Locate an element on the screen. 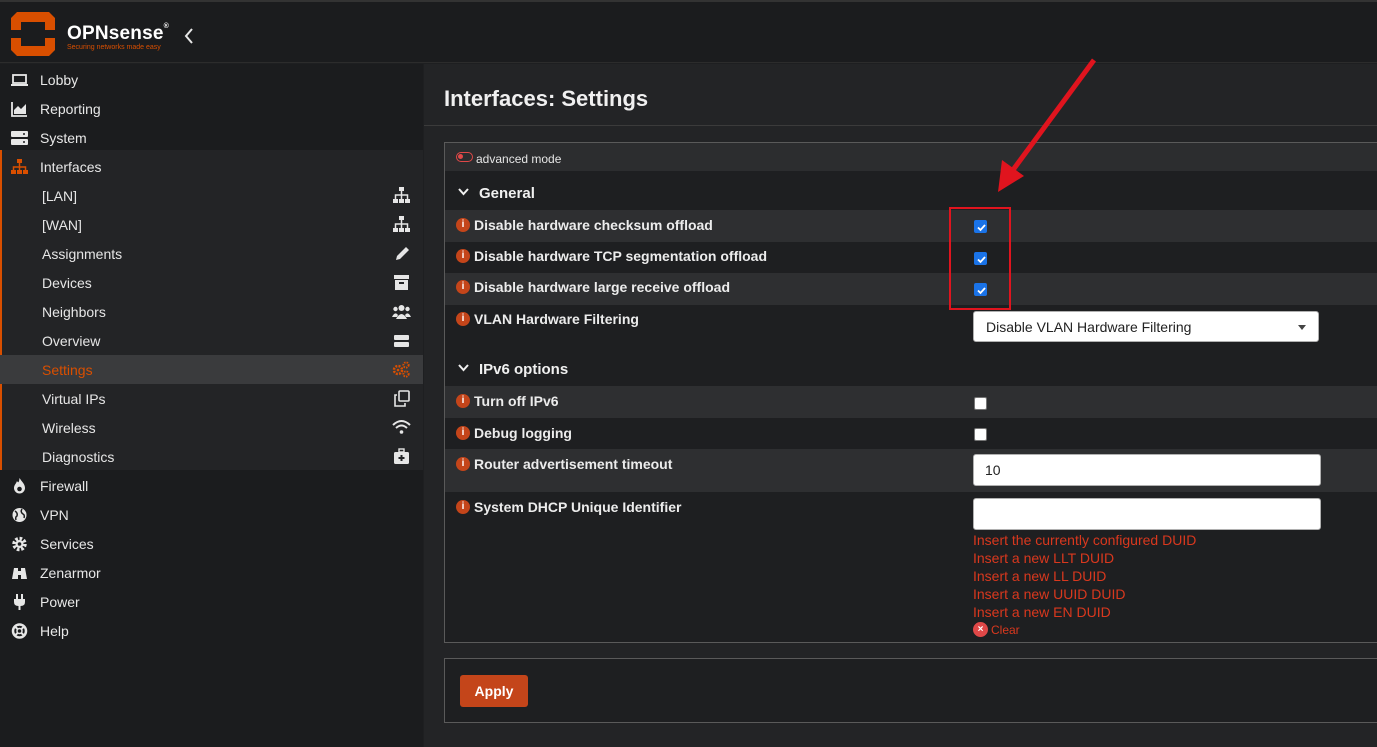 The height and width of the screenshot is (747, 1377). section-title: General is located at coordinates (507, 193).